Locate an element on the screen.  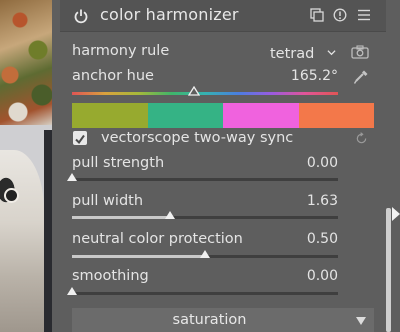
neutral-color-protection-value: 0.50 is located at coordinates (322, 239).